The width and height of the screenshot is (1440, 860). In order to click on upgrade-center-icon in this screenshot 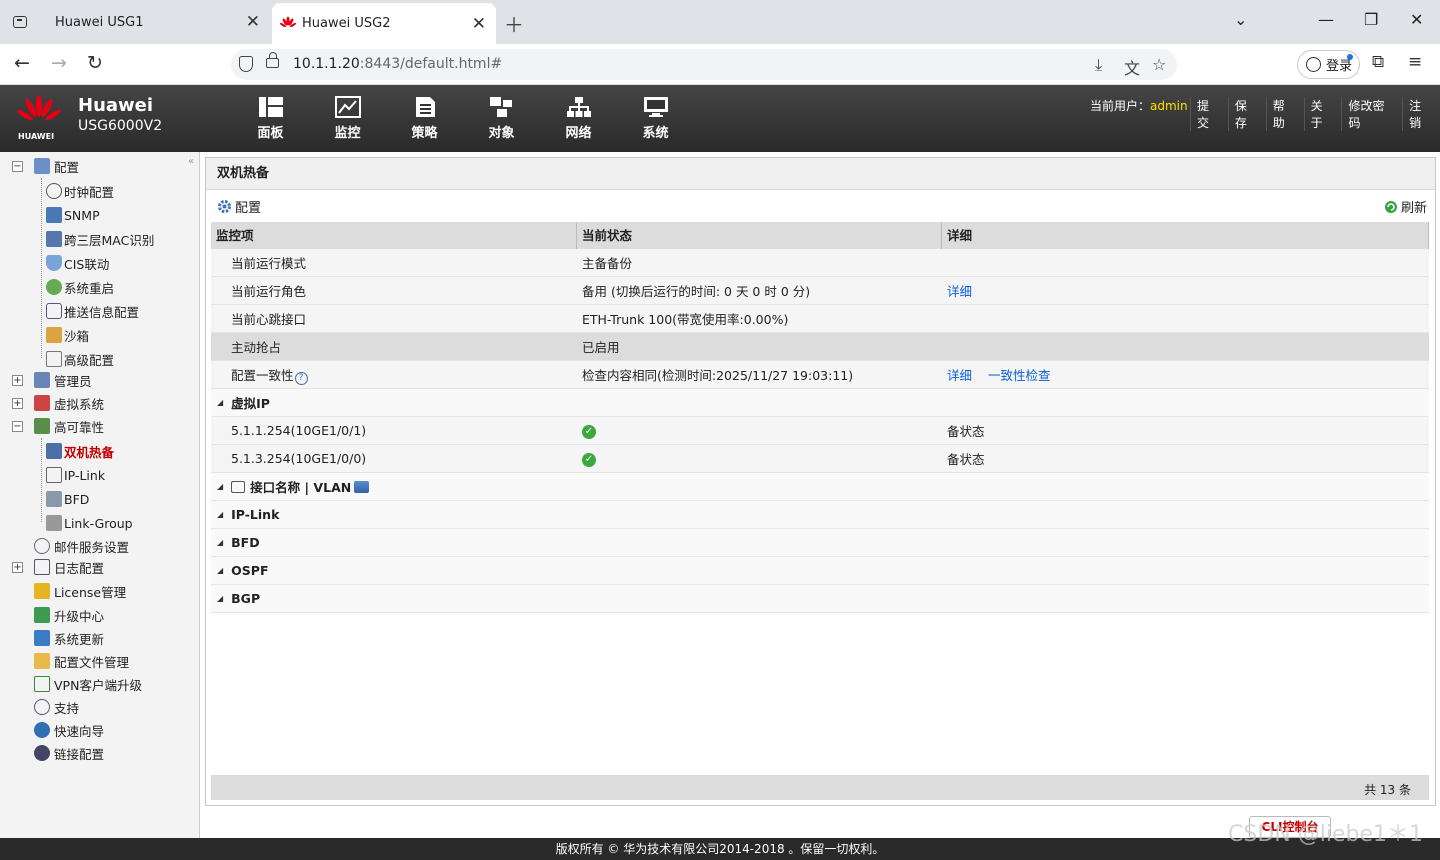, I will do `click(42, 615)`.